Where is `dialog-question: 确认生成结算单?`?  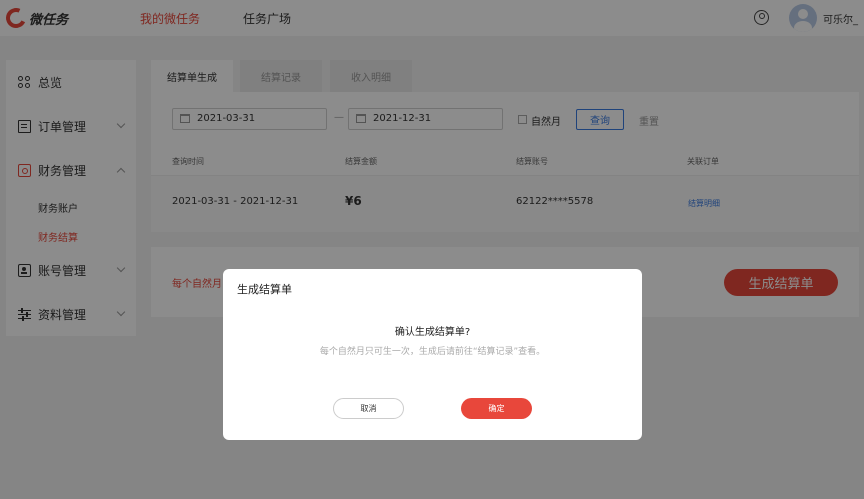 dialog-question: 确认生成结算单? is located at coordinates (432, 332).